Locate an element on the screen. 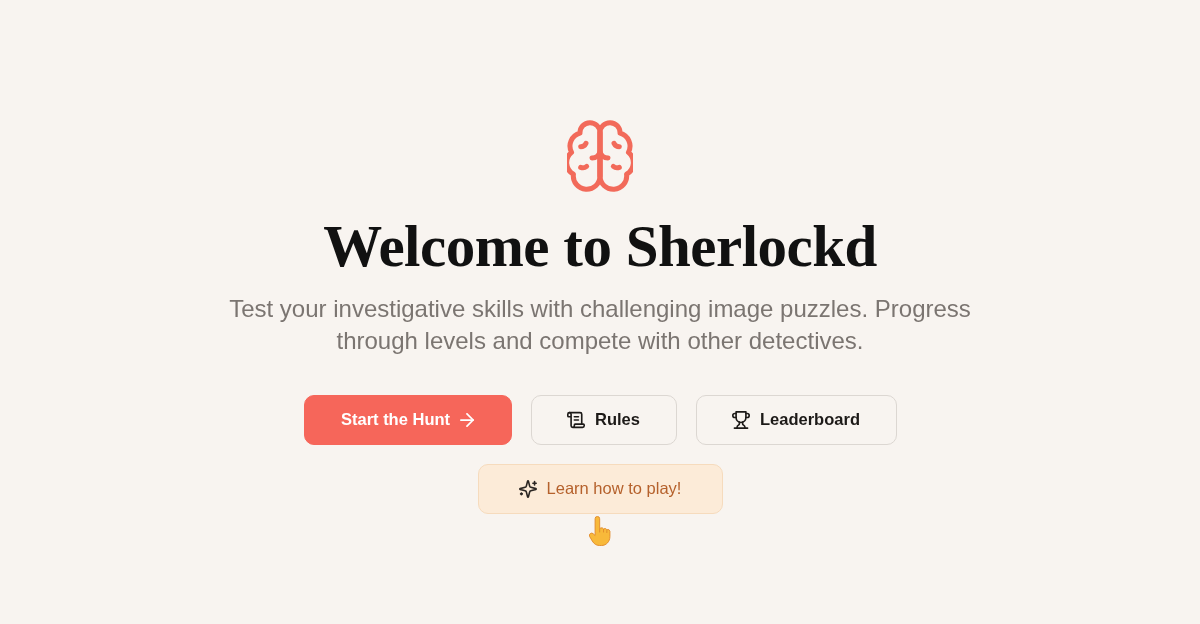  rules-button: Rules is located at coordinates (603, 419).